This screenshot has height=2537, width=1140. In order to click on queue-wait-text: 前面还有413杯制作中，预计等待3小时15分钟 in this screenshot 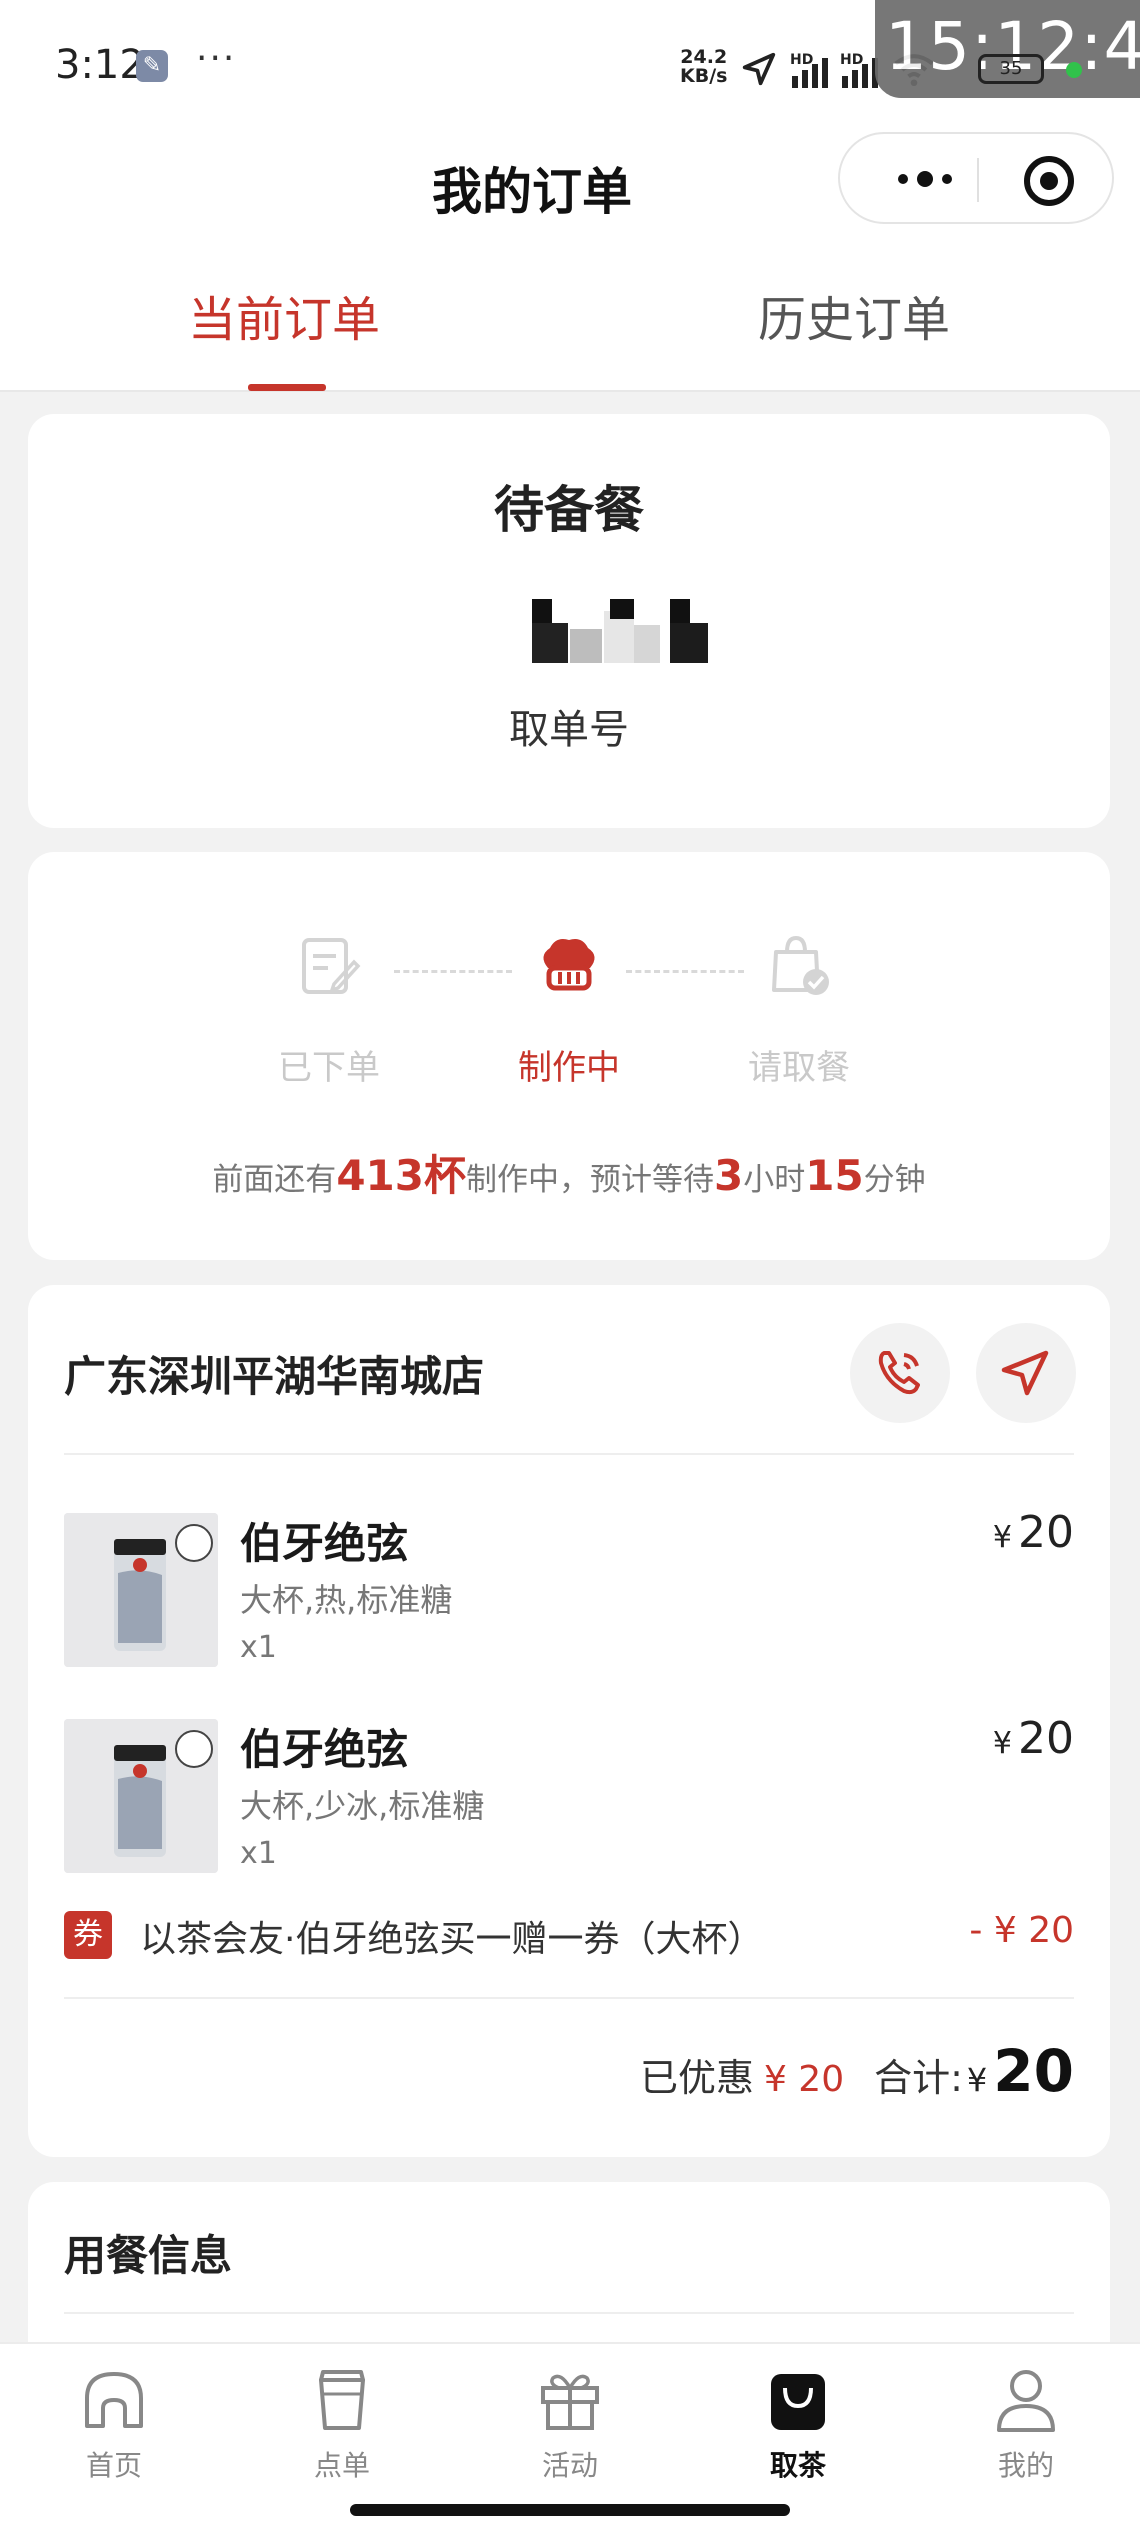, I will do `click(569, 1172)`.